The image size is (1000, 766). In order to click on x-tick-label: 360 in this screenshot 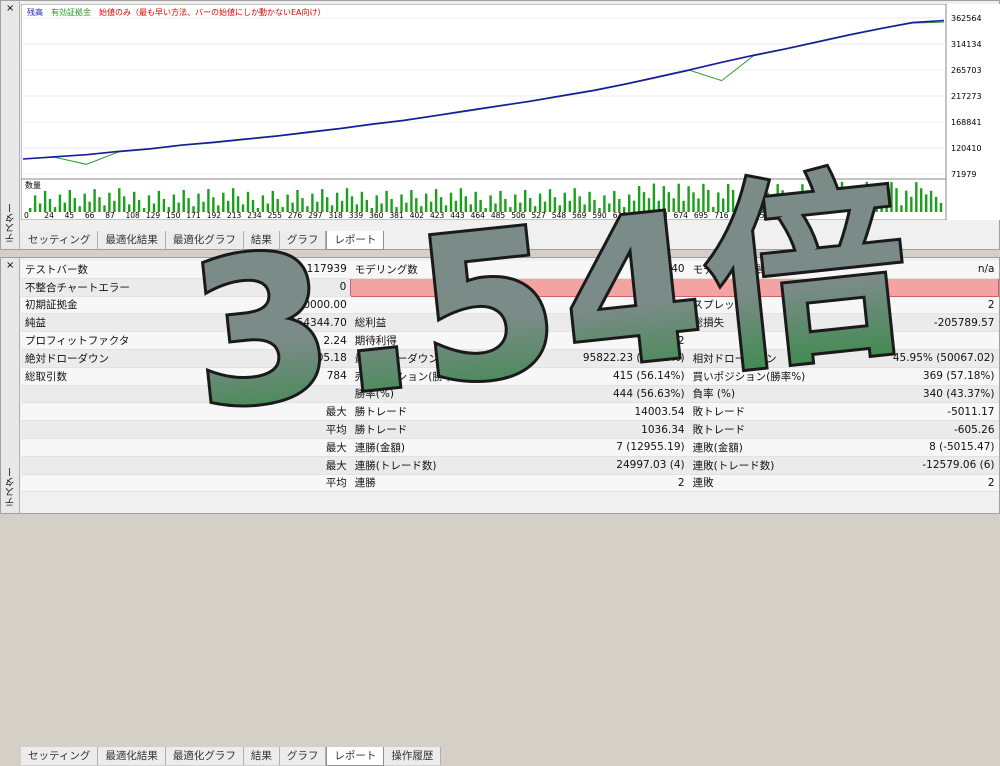, I will do `click(376, 215)`.